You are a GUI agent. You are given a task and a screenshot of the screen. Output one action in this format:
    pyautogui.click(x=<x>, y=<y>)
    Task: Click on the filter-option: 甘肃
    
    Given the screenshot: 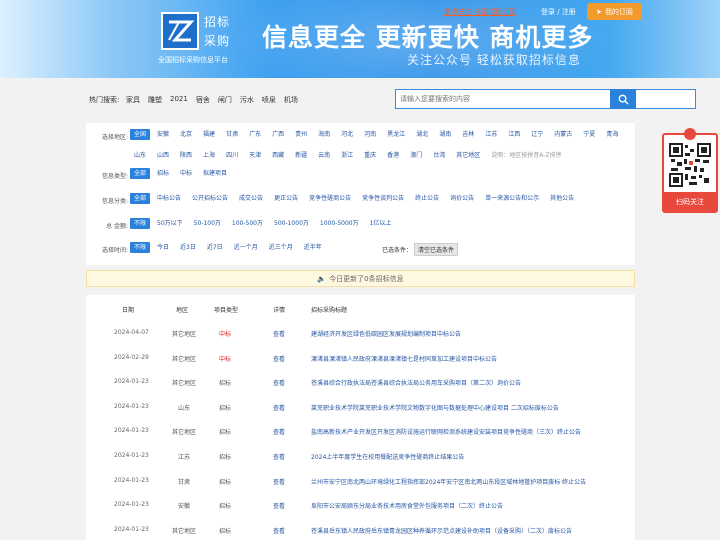 What is the action you would take?
    pyautogui.click(x=232, y=134)
    